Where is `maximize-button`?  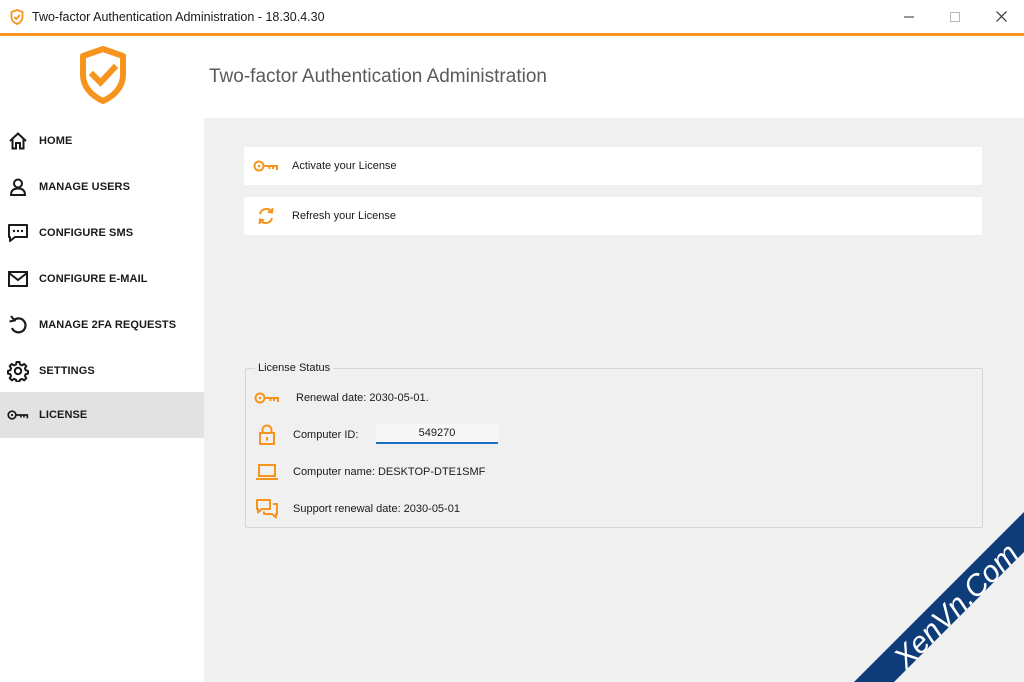
maximize-button is located at coordinates (955, 16).